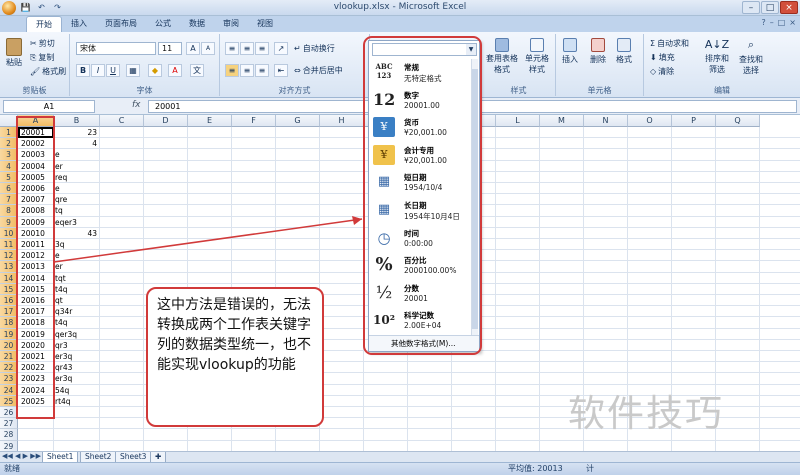 The image size is (800, 475). Describe the element at coordinates (21, 456) in the screenshot. I see `sheet-nav-icons: ◀◀ ◀ ▶ ▶▶` at that location.